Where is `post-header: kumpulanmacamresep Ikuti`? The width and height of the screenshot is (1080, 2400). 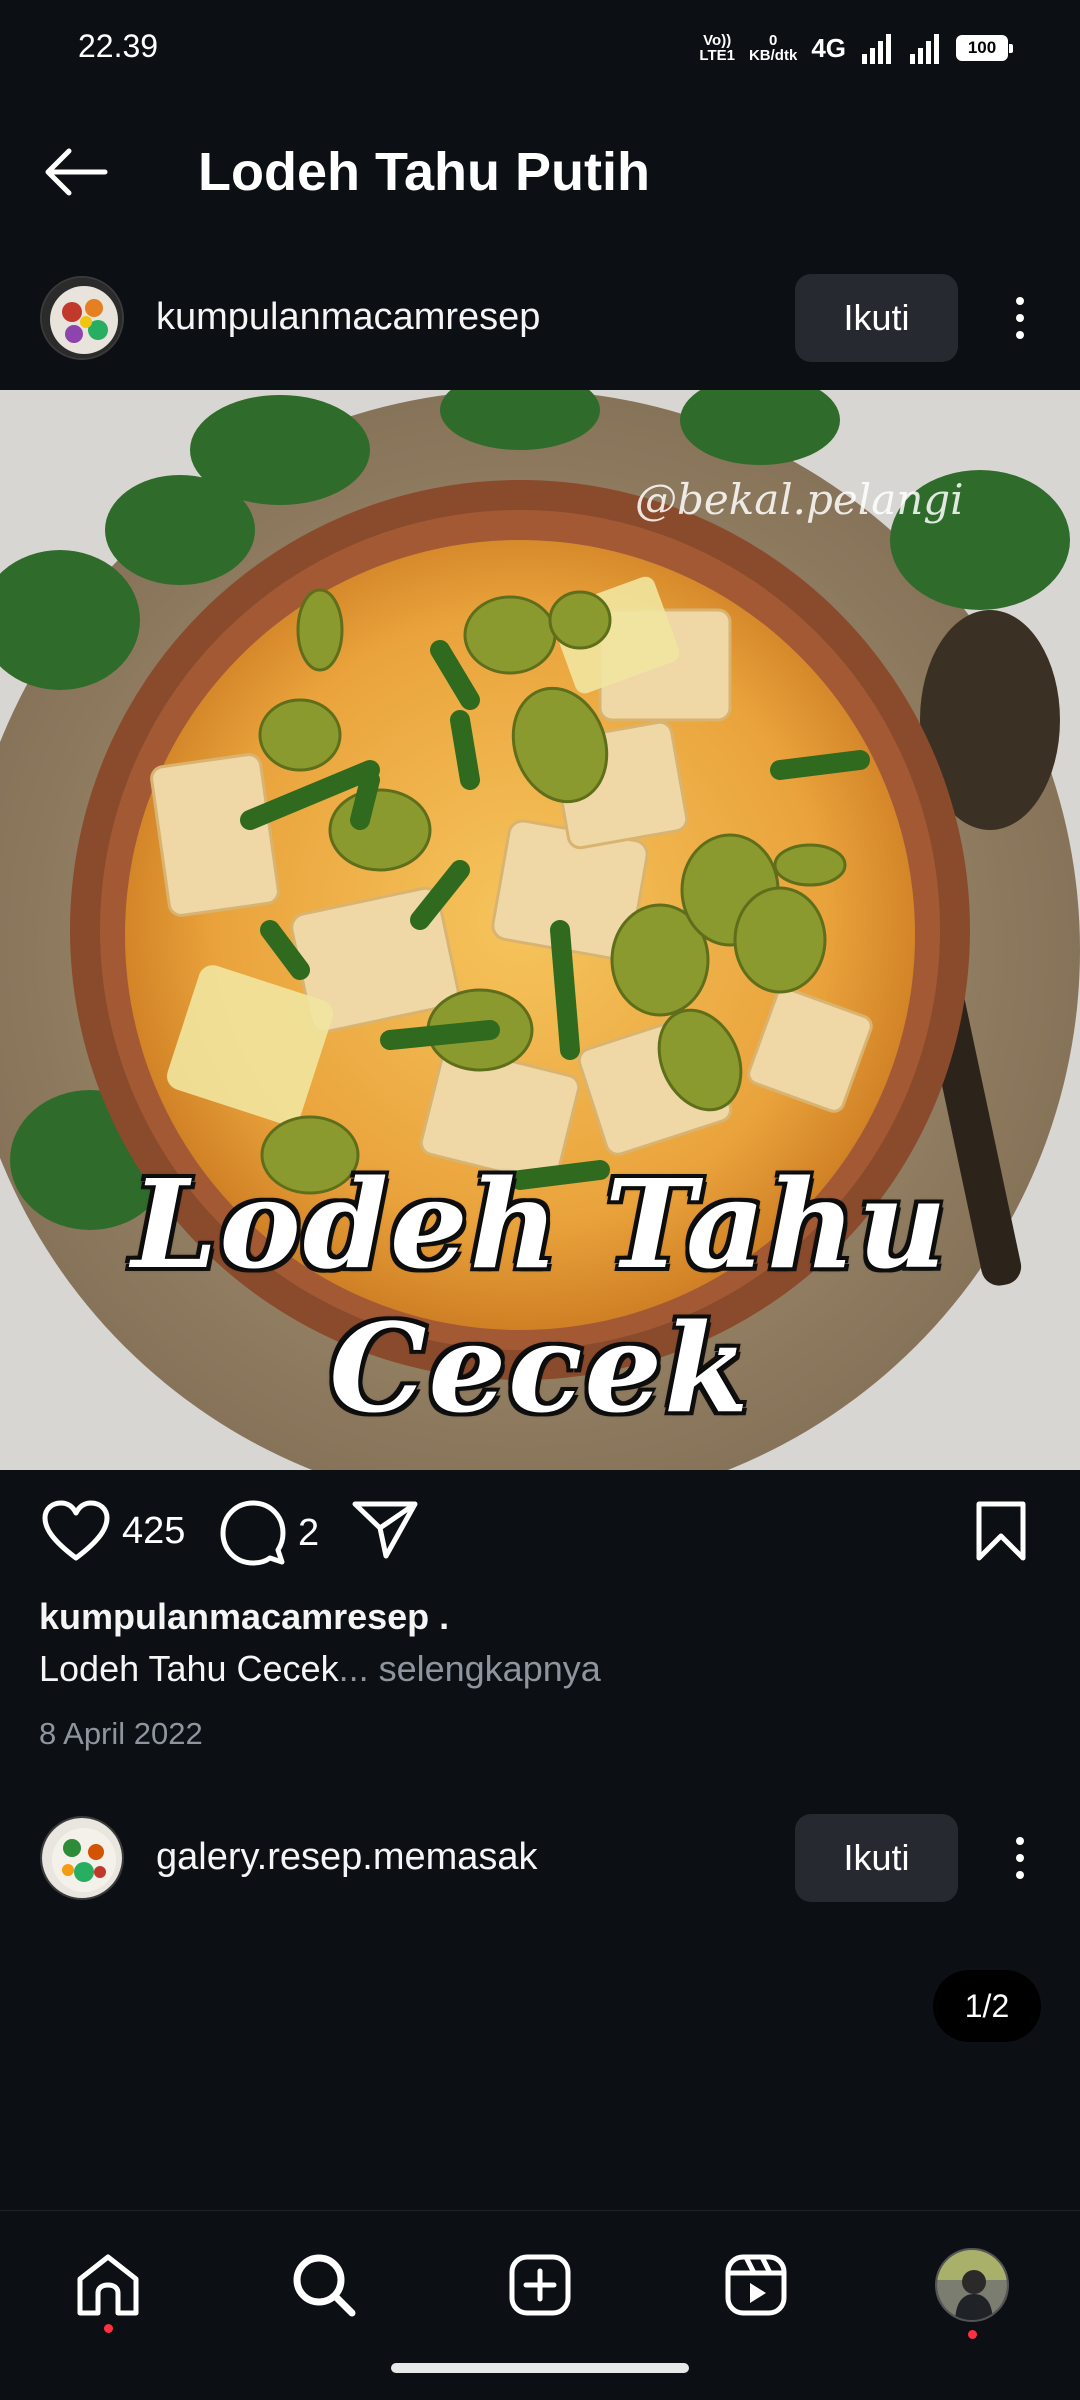 post-header: kumpulanmacamresep Ikuti is located at coordinates (540, 318).